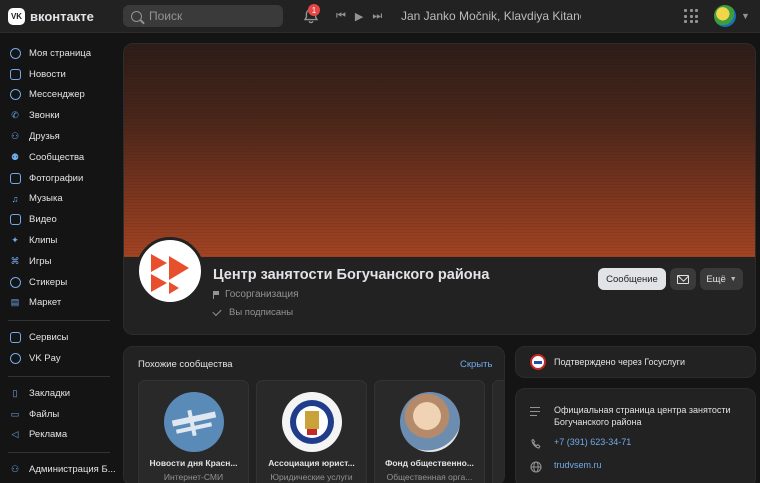  Describe the element at coordinates (377, 16) in the screenshot. I see `next-track-icon: ⏭` at that location.